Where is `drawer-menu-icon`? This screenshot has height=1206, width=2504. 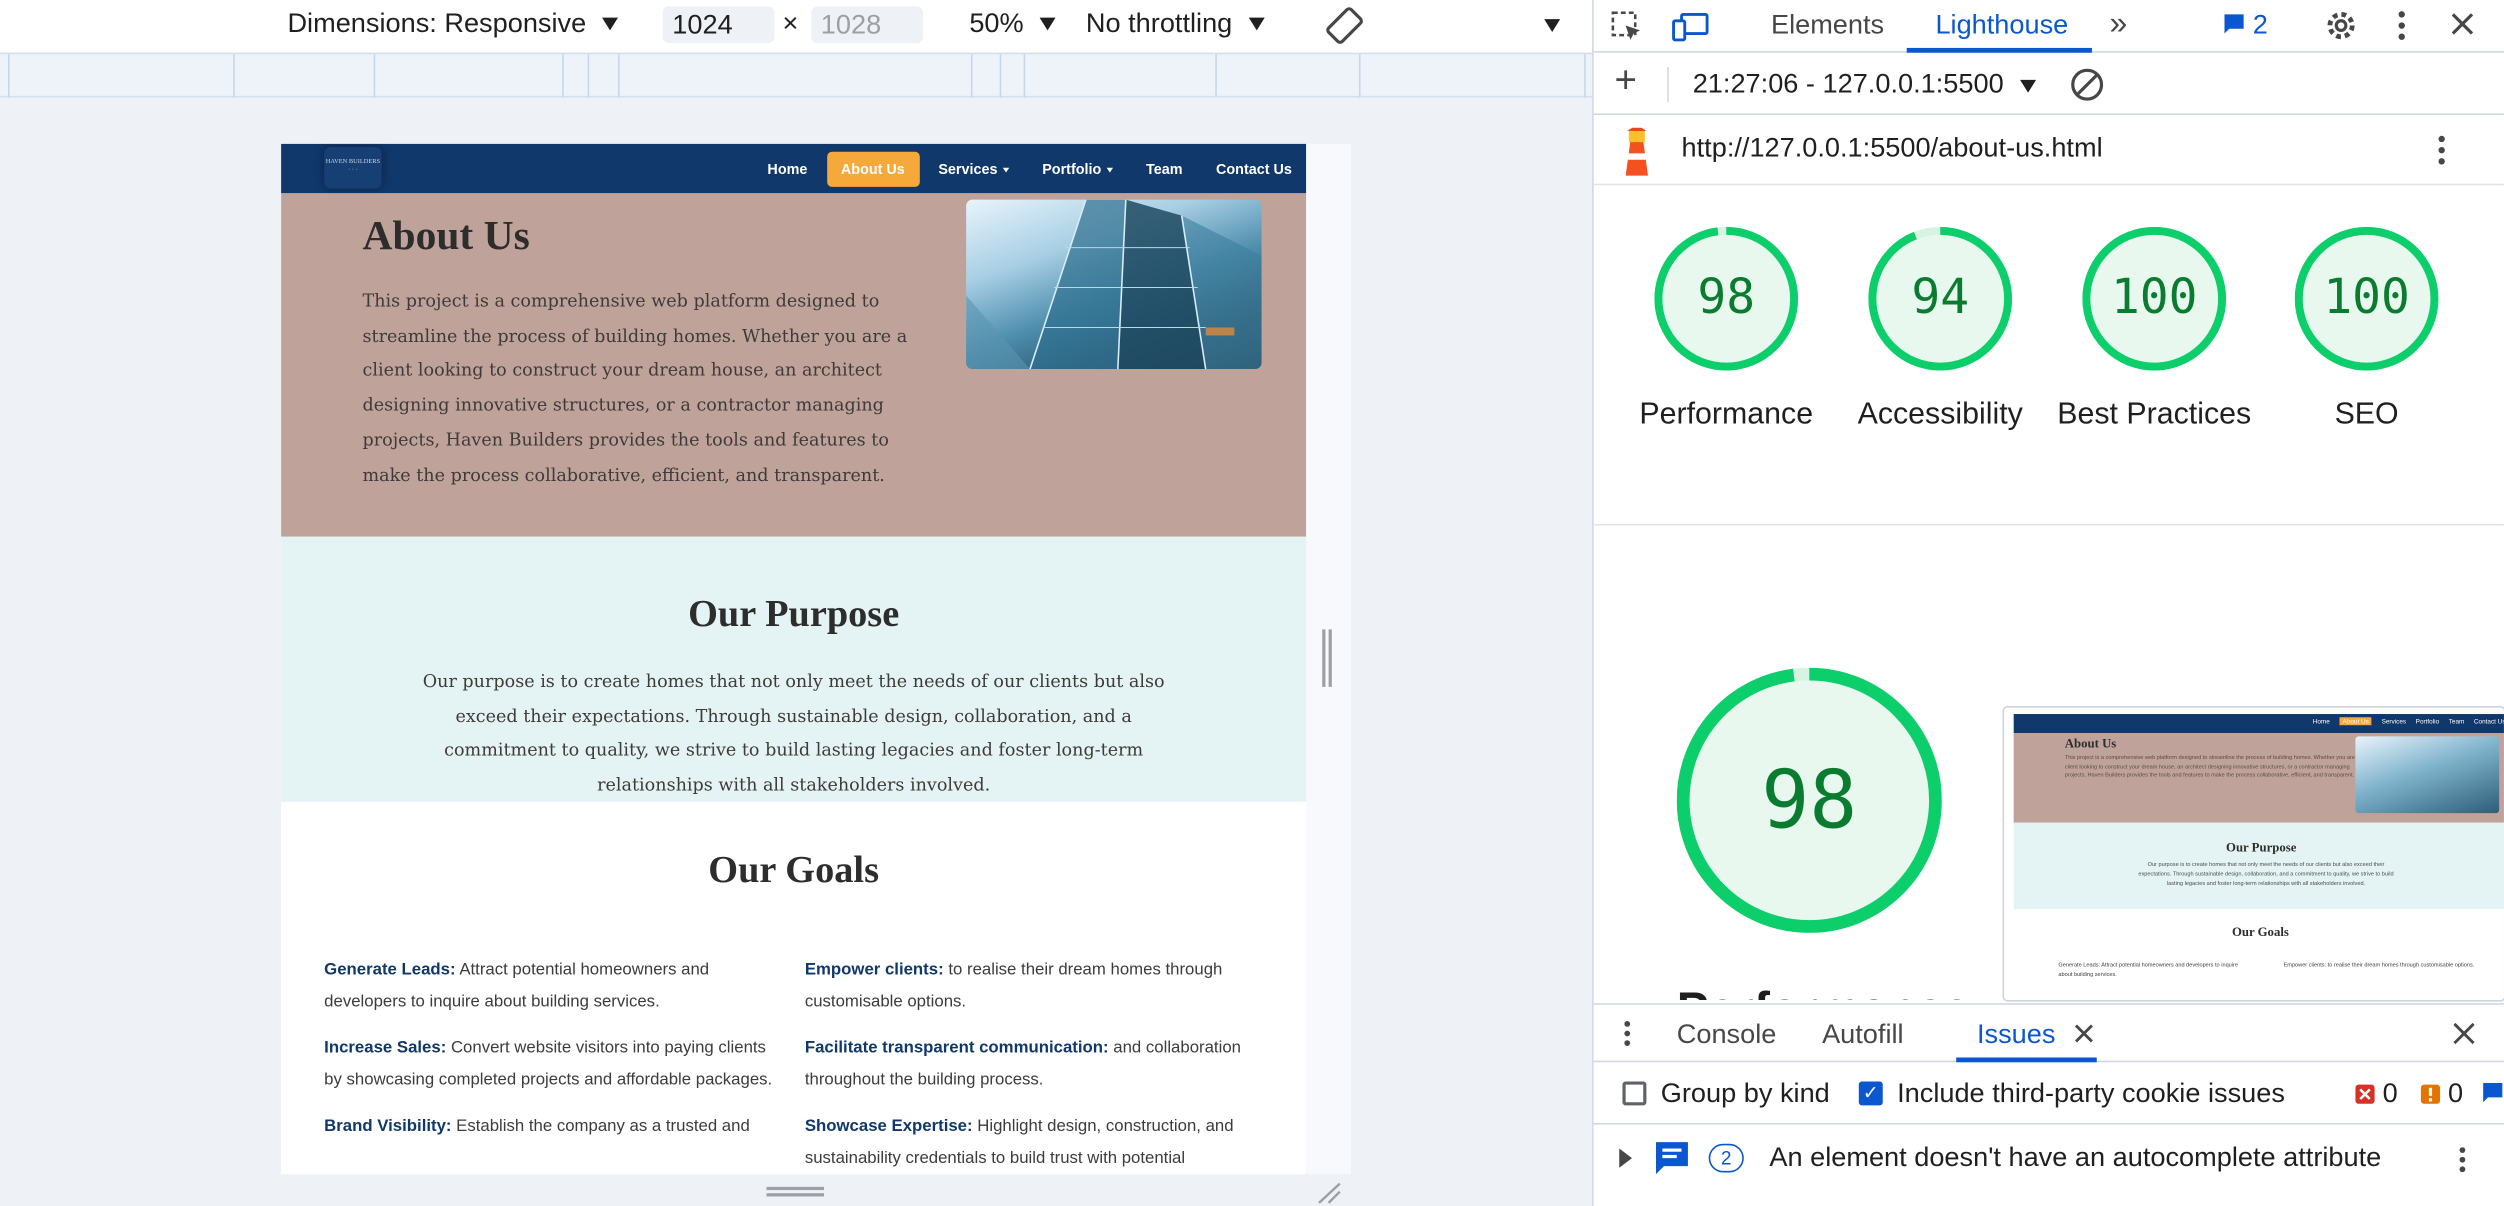 drawer-menu-icon is located at coordinates (1627, 1036).